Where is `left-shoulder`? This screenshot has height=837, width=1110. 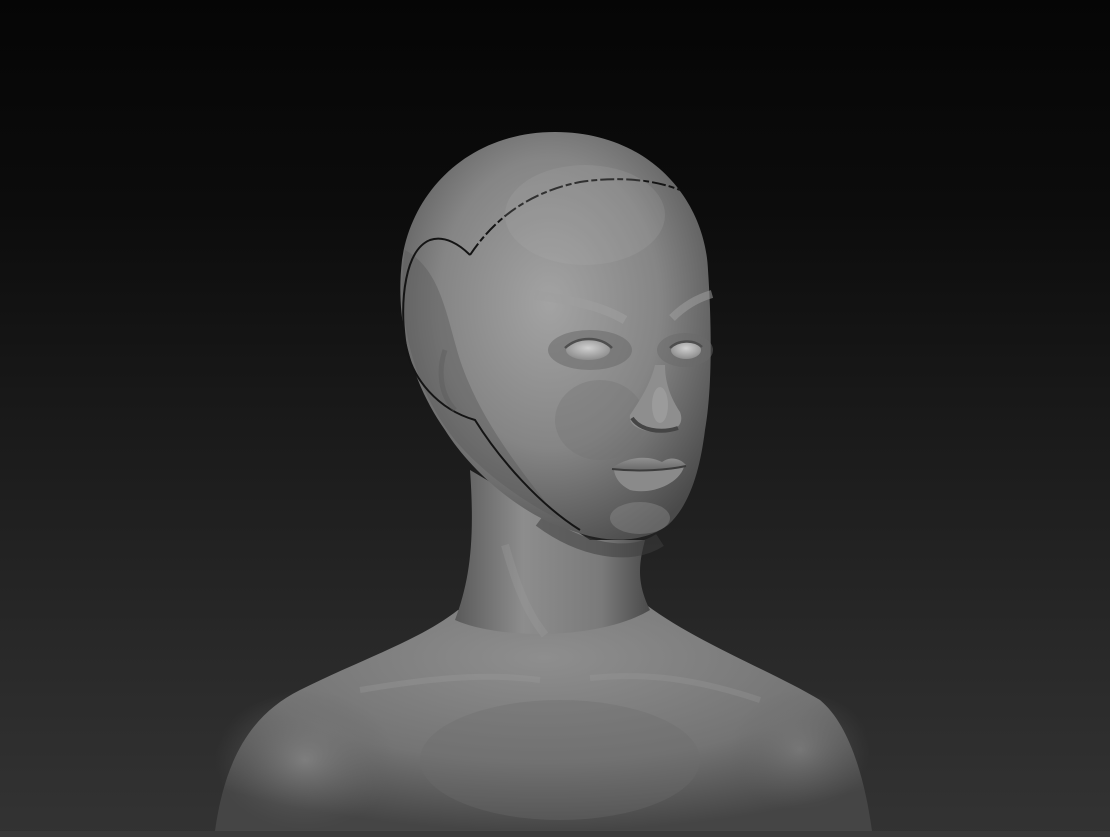
left-shoulder is located at coordinates (305, 760).